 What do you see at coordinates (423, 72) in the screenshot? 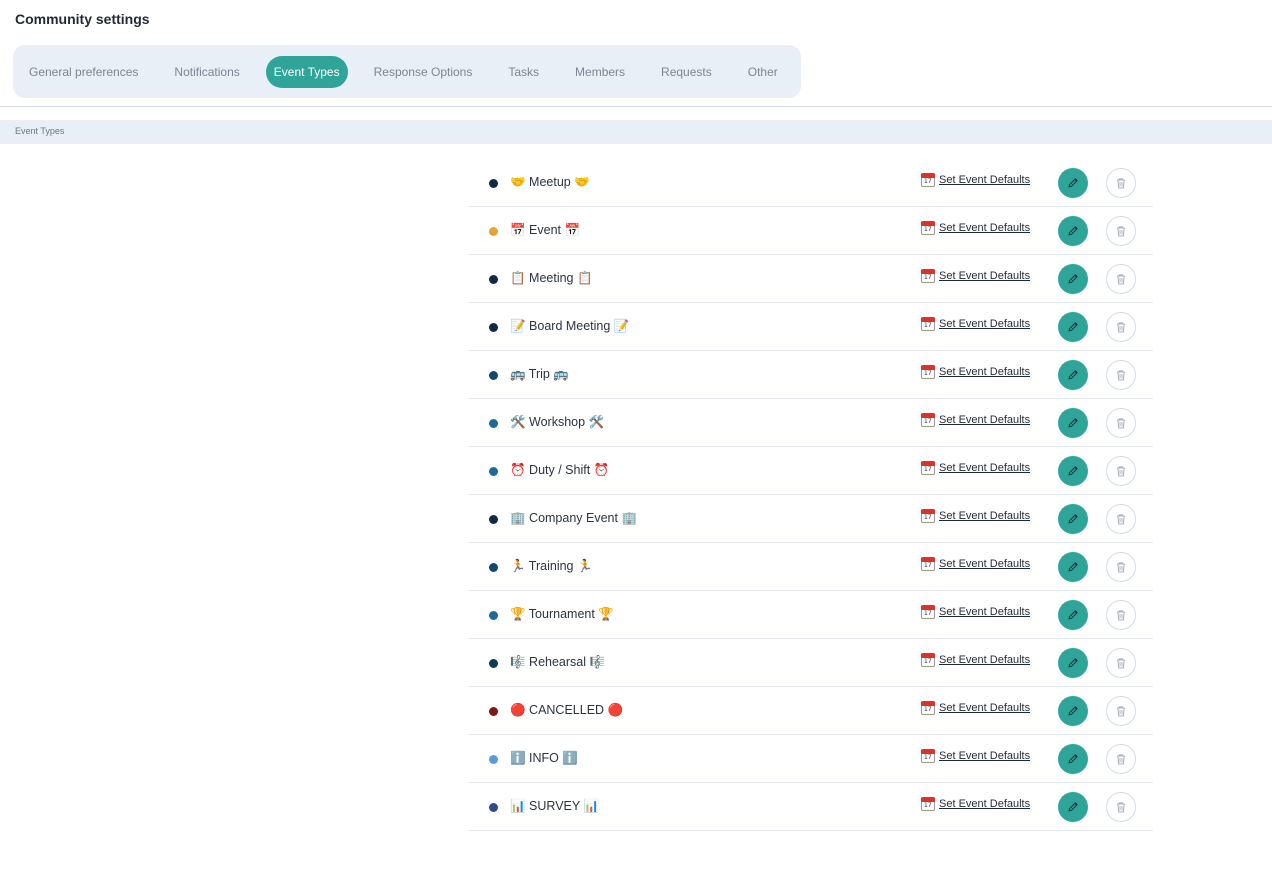
I see `tab-response-options: Response Options` at bounding box center [423, 72].